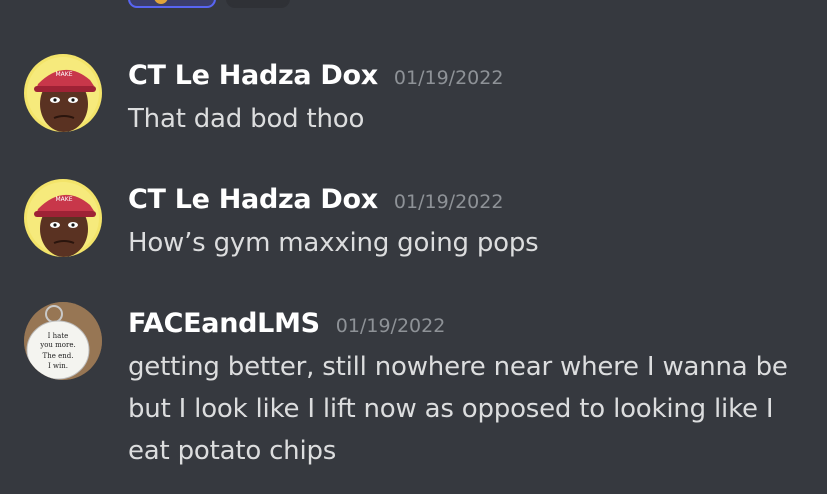 Image resolution: width=827 pixels, height=494 pixels. I want to click on message-text: That dad bod thoo, so click(246, 119).